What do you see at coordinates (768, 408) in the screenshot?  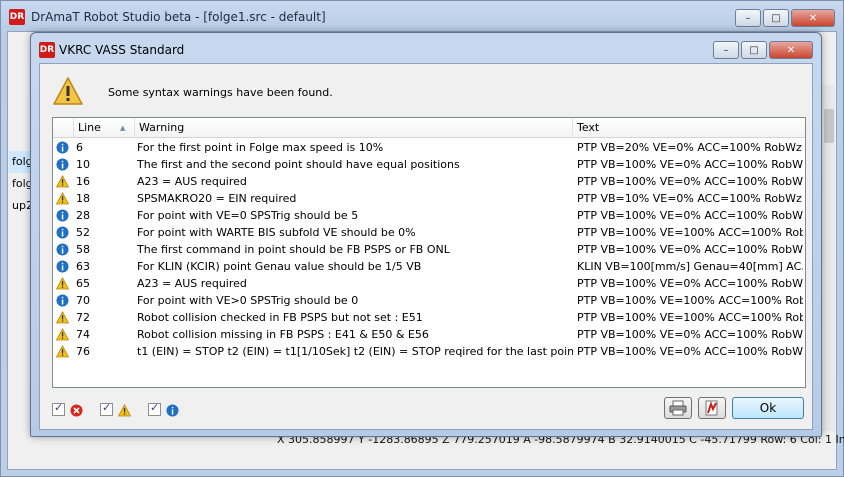 I see `ok-button: Ok` at bounding box center [768, 408].